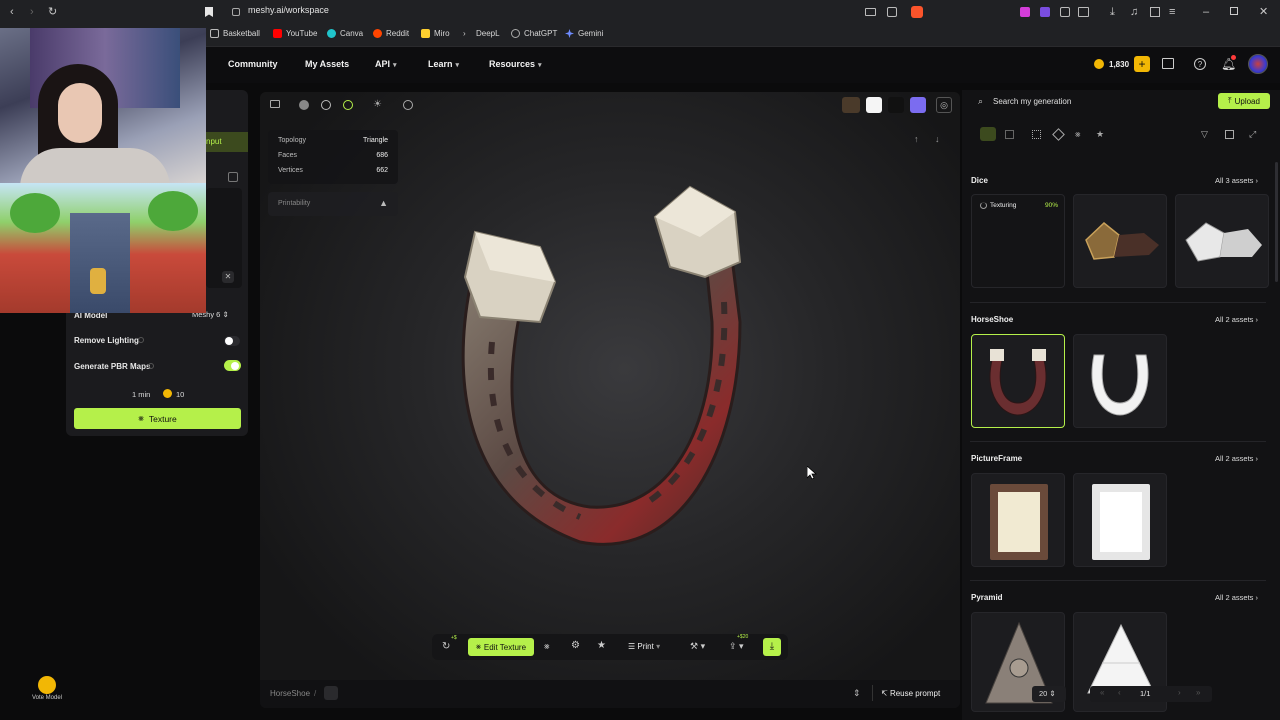 This screenshot has height=720, width=1280. Describe the element at coordinates (1204, 134) in the screenshot. I see `filter-icon: ▽` at that location.